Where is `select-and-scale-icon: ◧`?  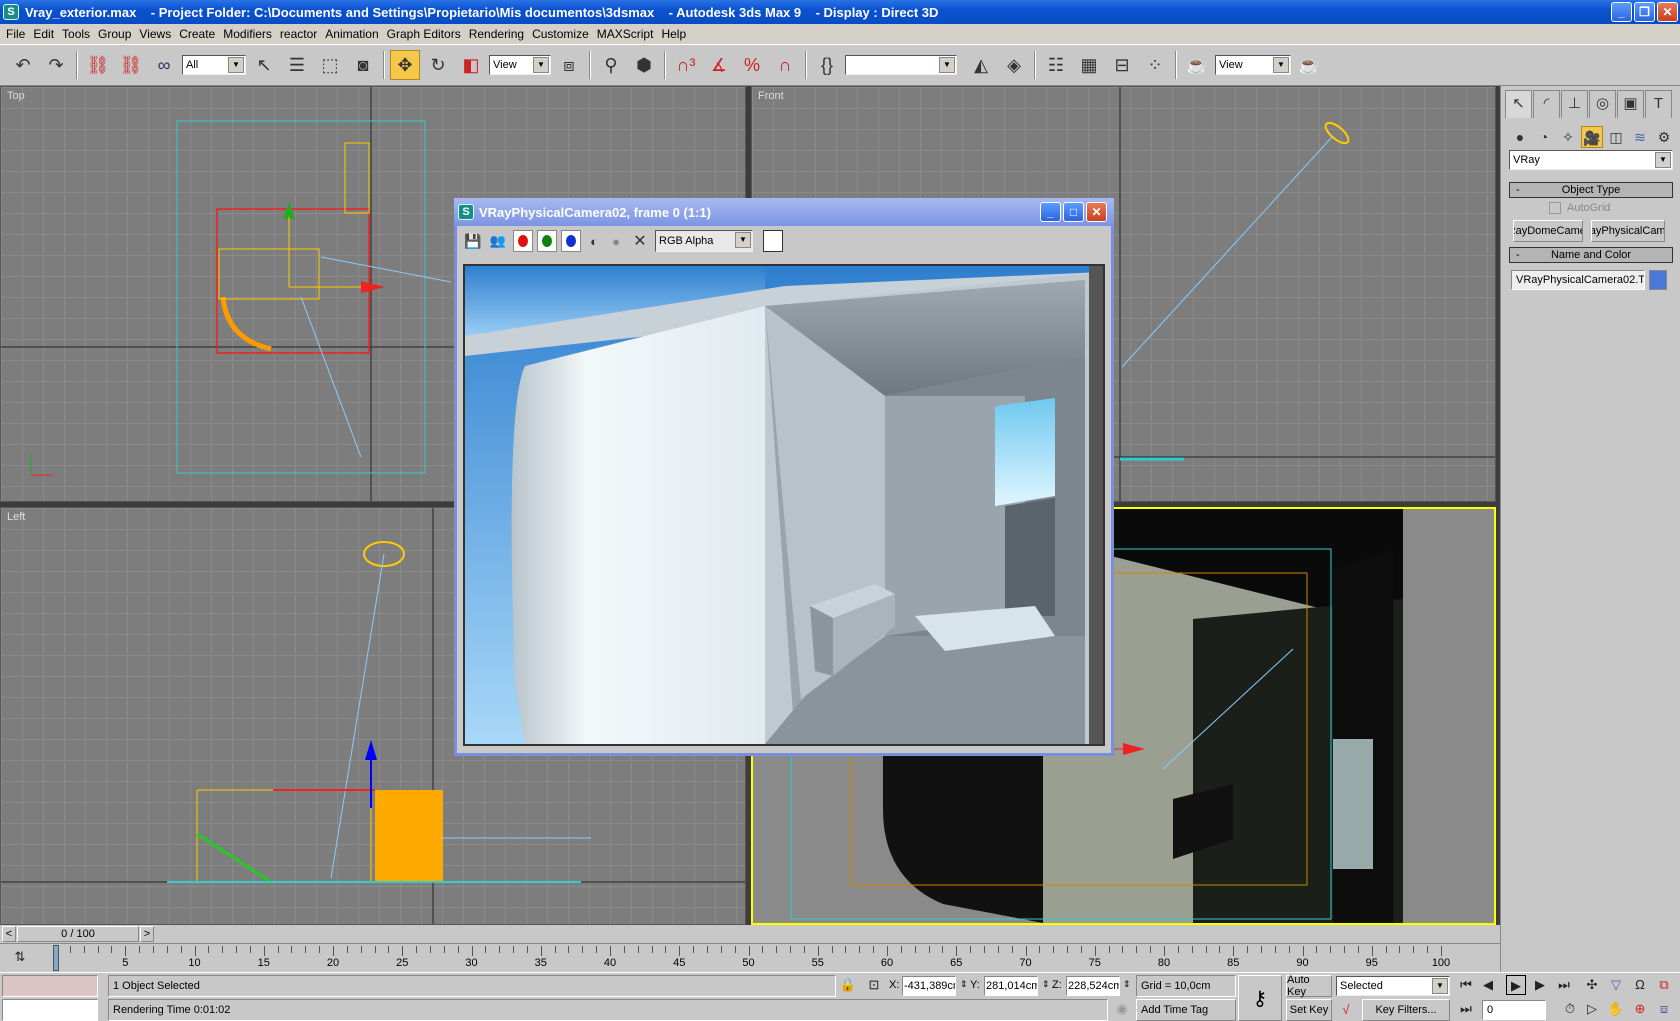 select-and-scale-icon: ◧ is located at coordinates (471, 65).